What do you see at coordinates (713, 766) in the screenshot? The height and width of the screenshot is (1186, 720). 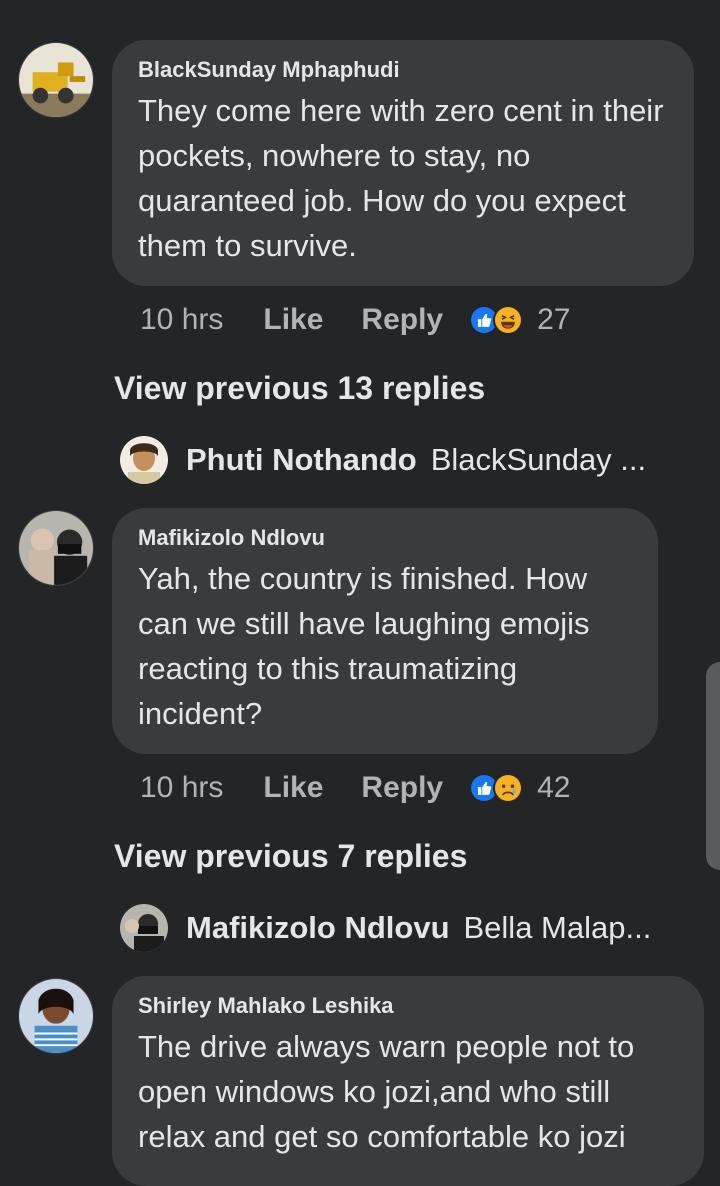 I see `scrollbar-handle` at bounding box center [713, 766].